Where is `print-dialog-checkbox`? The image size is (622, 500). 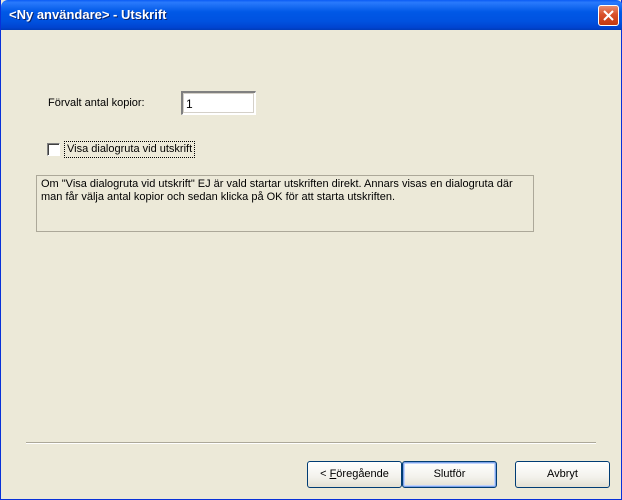
print-dialog-checkbox is located at coordinates (53, 149).